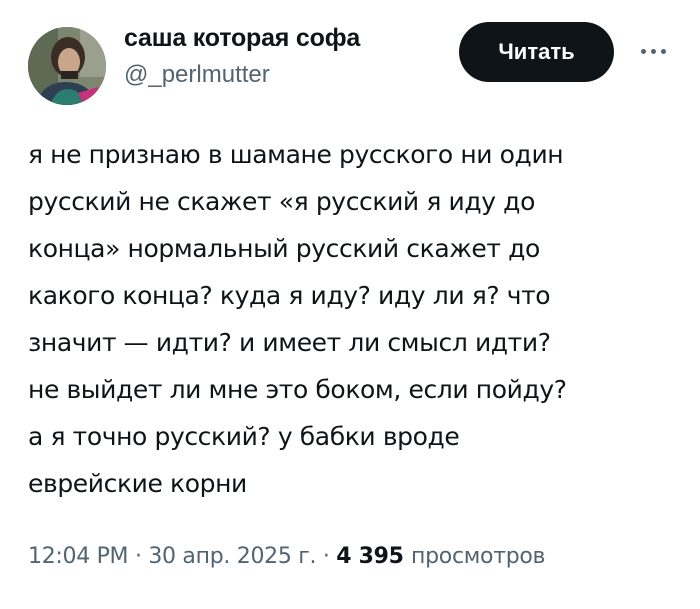 This screenshot has width=700, height=609. I want to click on tweet-text-line: конца» нормальный русский скажет до, so click(284, 248).